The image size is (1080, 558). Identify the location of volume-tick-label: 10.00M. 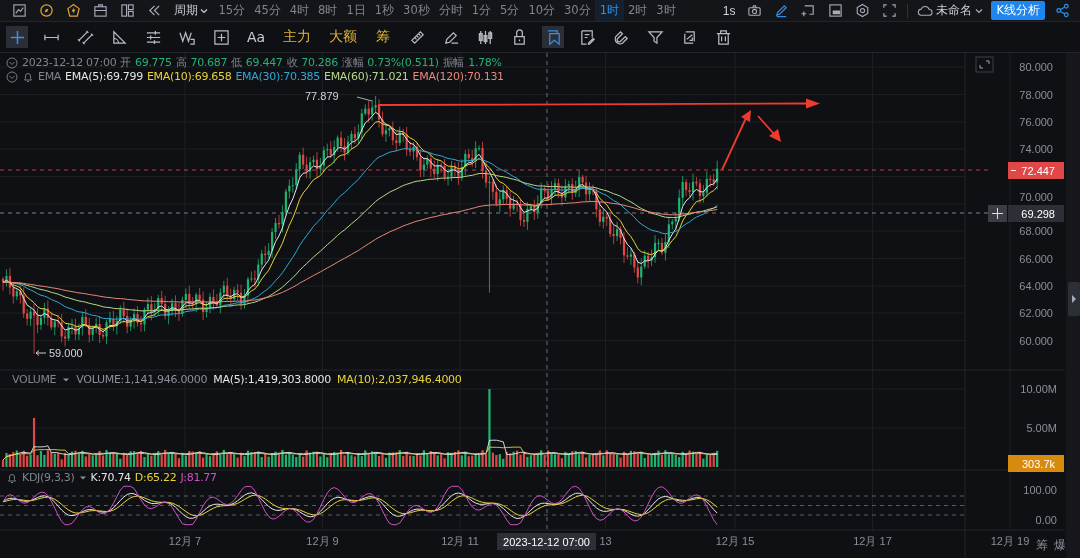
(1038, 389).